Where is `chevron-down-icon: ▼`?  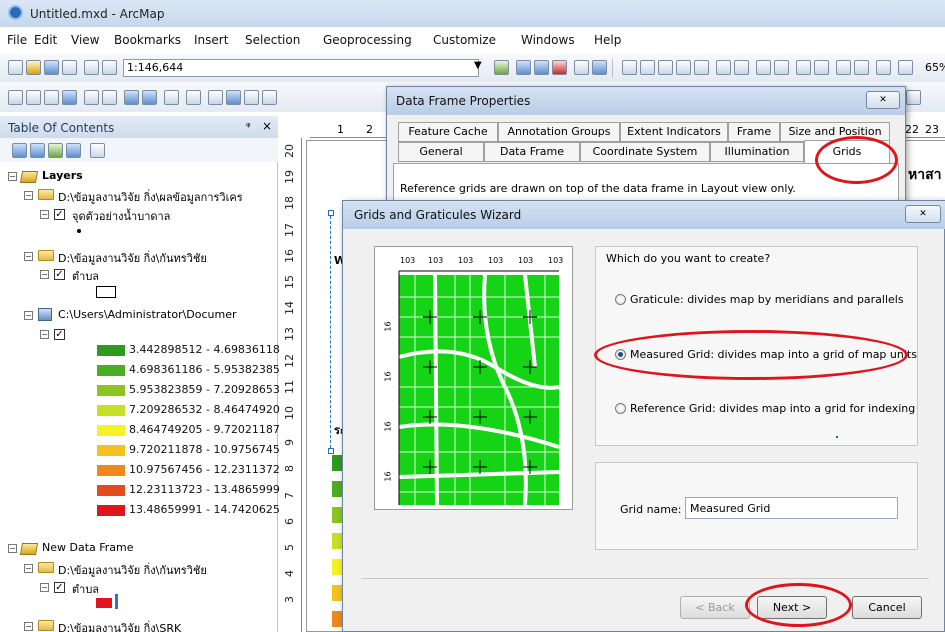 chevron-down-icon: ▼ is located at coordinates (478, 65).